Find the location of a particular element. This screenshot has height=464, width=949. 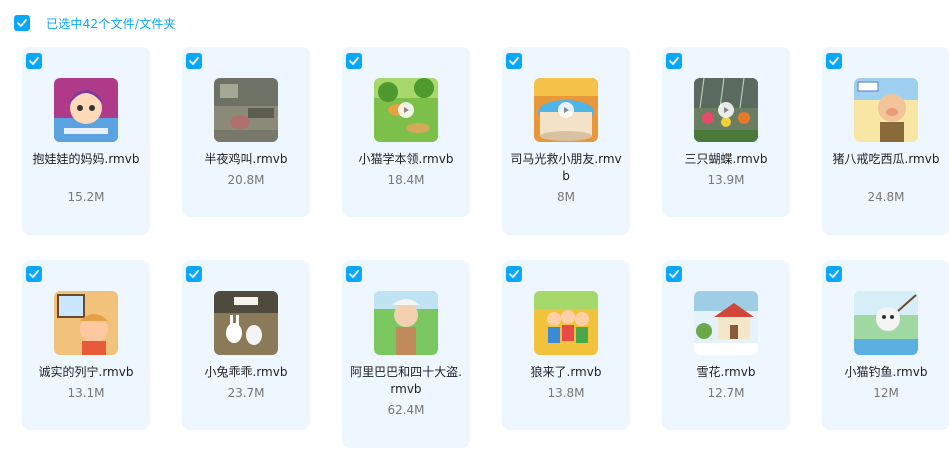

file-size: 15.2M is located at coordinates (86, 197).